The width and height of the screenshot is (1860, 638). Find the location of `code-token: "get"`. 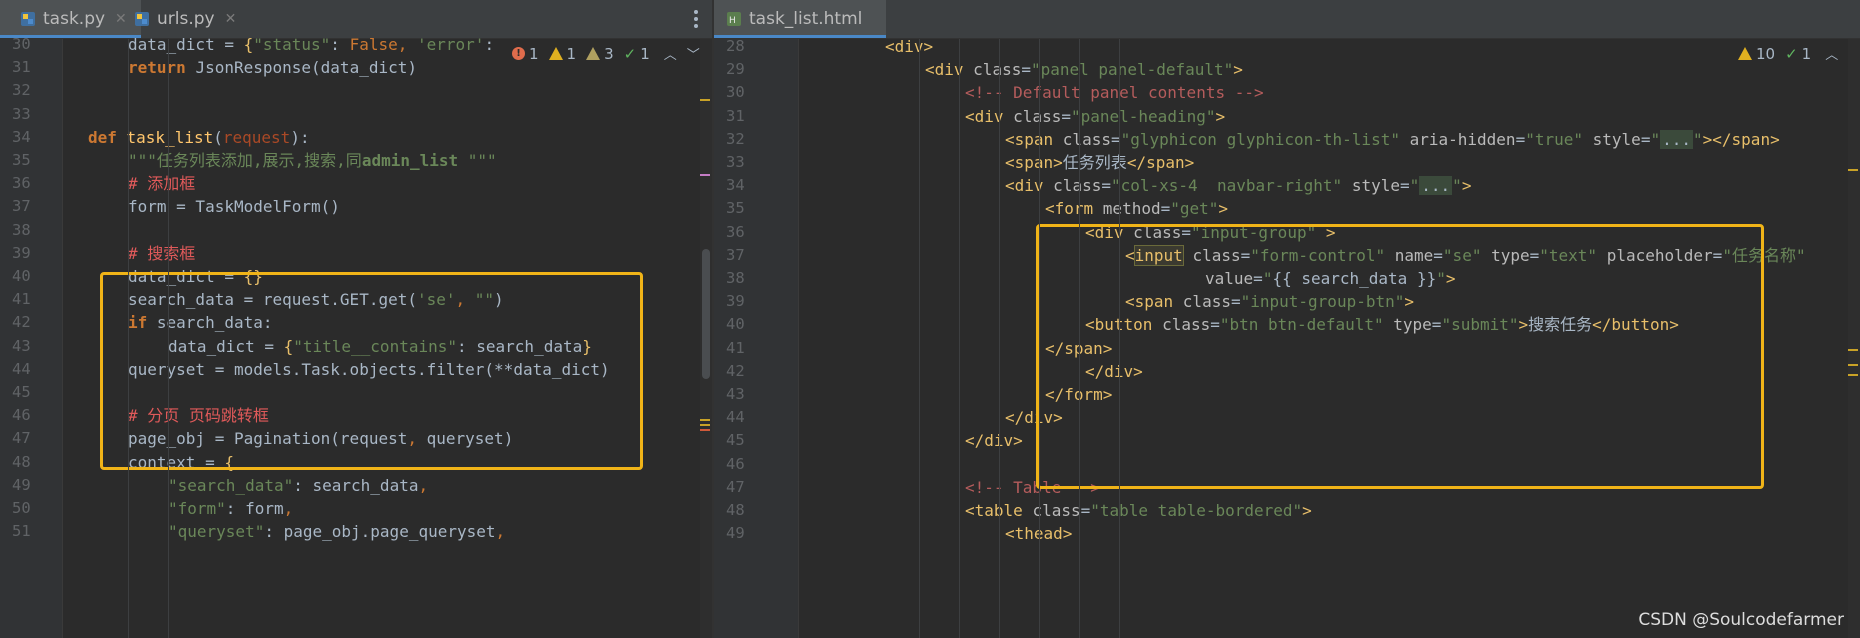

code-token: "get" is located at coordinates (1194, 209).